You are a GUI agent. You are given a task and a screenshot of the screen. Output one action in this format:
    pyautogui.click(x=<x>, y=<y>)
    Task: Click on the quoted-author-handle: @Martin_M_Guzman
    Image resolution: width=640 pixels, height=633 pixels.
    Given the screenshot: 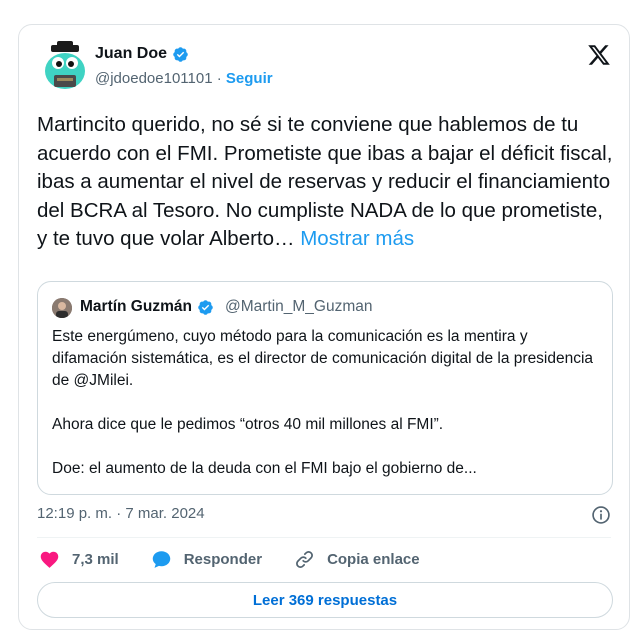 What is the action you would take?
    pyautogui.click(x=298, y=306)
    